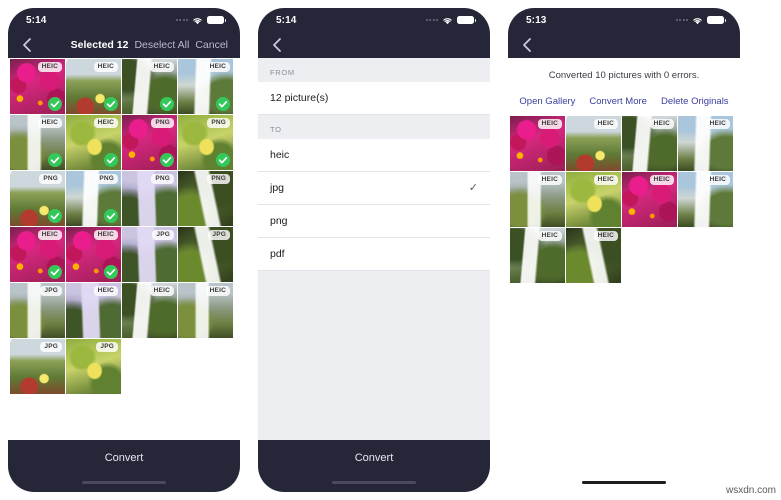  I want to click on bottom-action-bar, so click(624, 466).